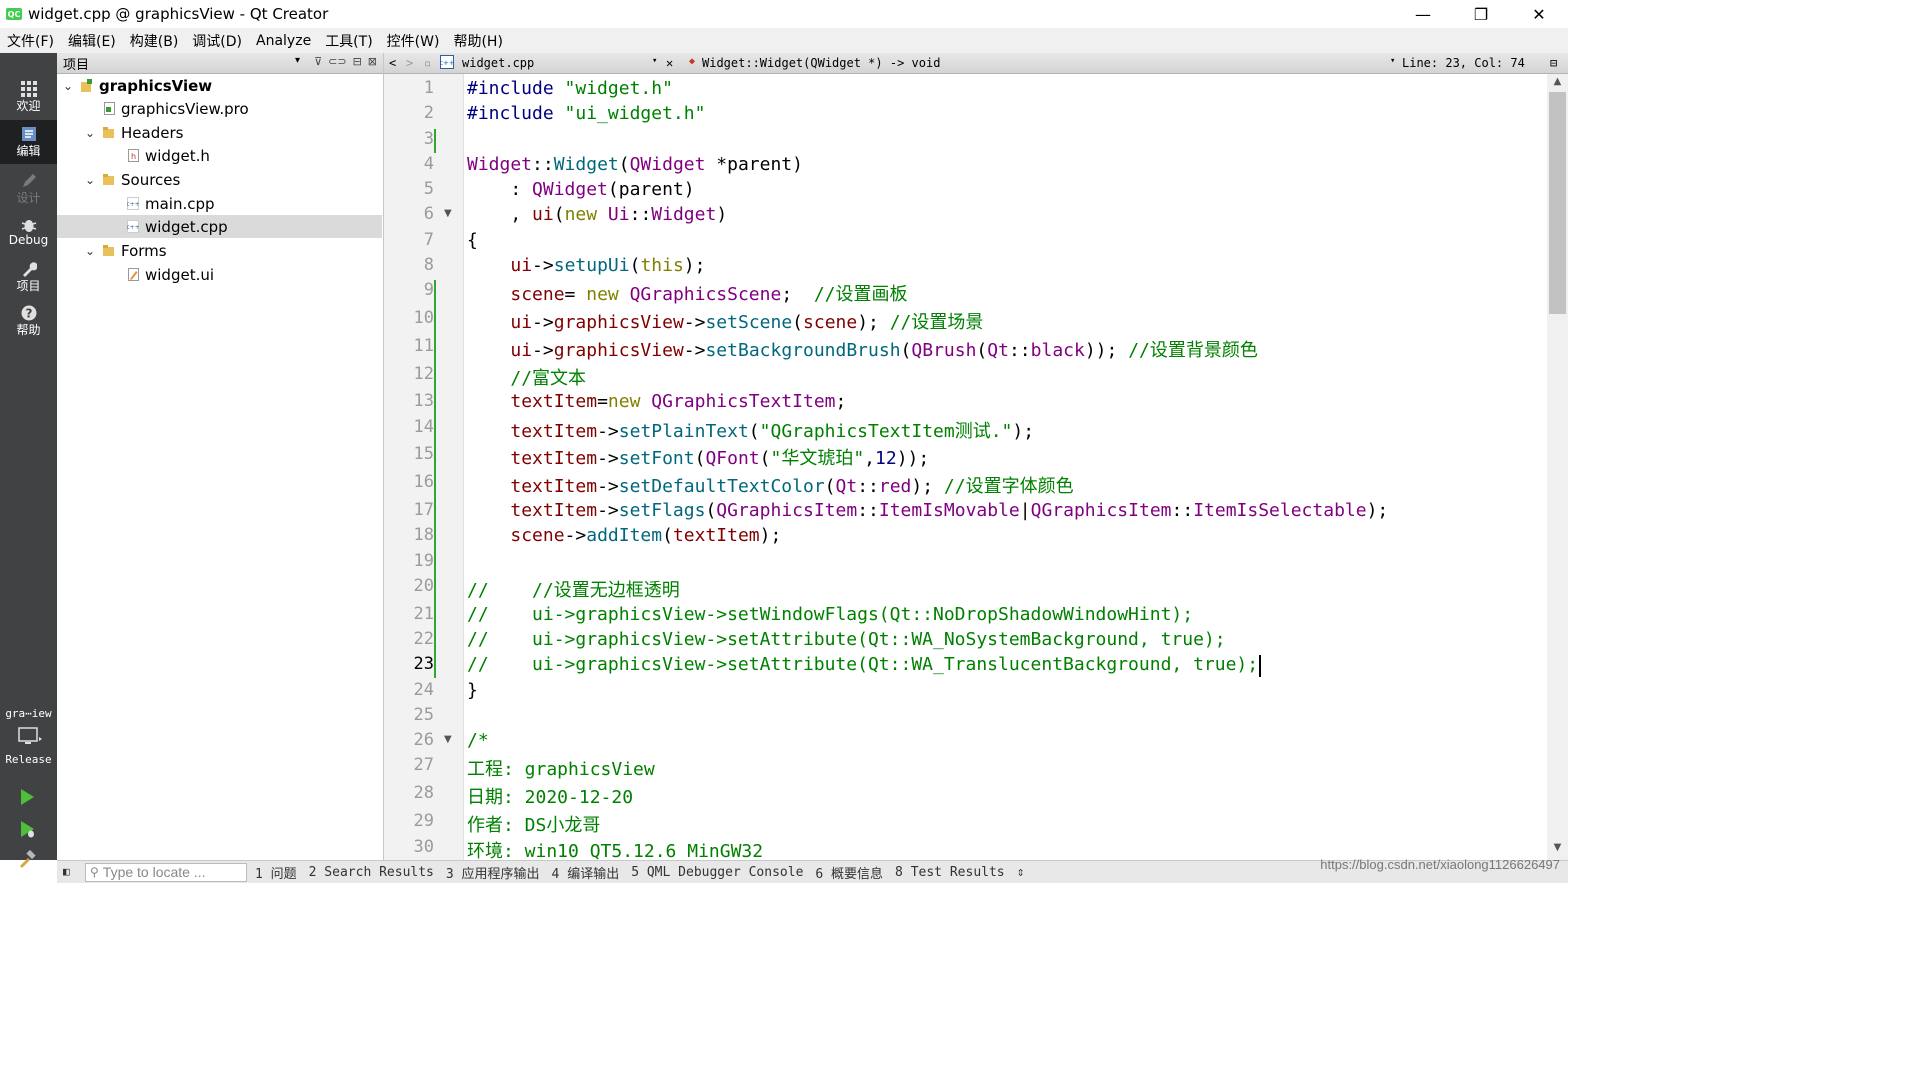 This screenshot has height=1080, width=1920. Describe the element at coordinates (1539, 14) in the screenshot. I see `close-button: ✕` at that location.